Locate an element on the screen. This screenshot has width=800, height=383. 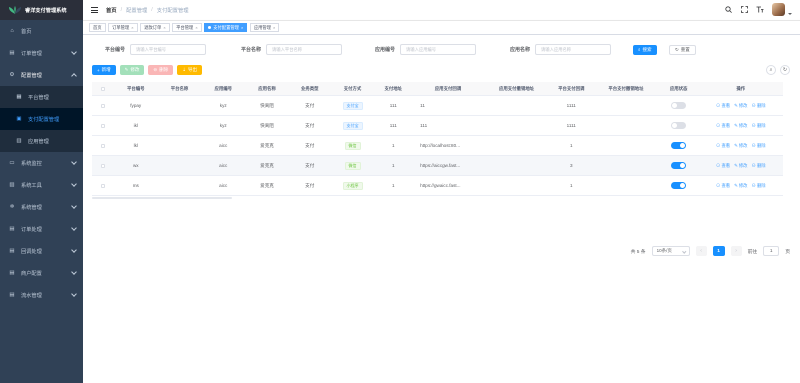
table-row: fypay kyz 快离阻 支付 支付宝 111 11 1111 ⊙ 查看 ✎ 修改 ⊖ 删除 is located at coordinates (437, 106).